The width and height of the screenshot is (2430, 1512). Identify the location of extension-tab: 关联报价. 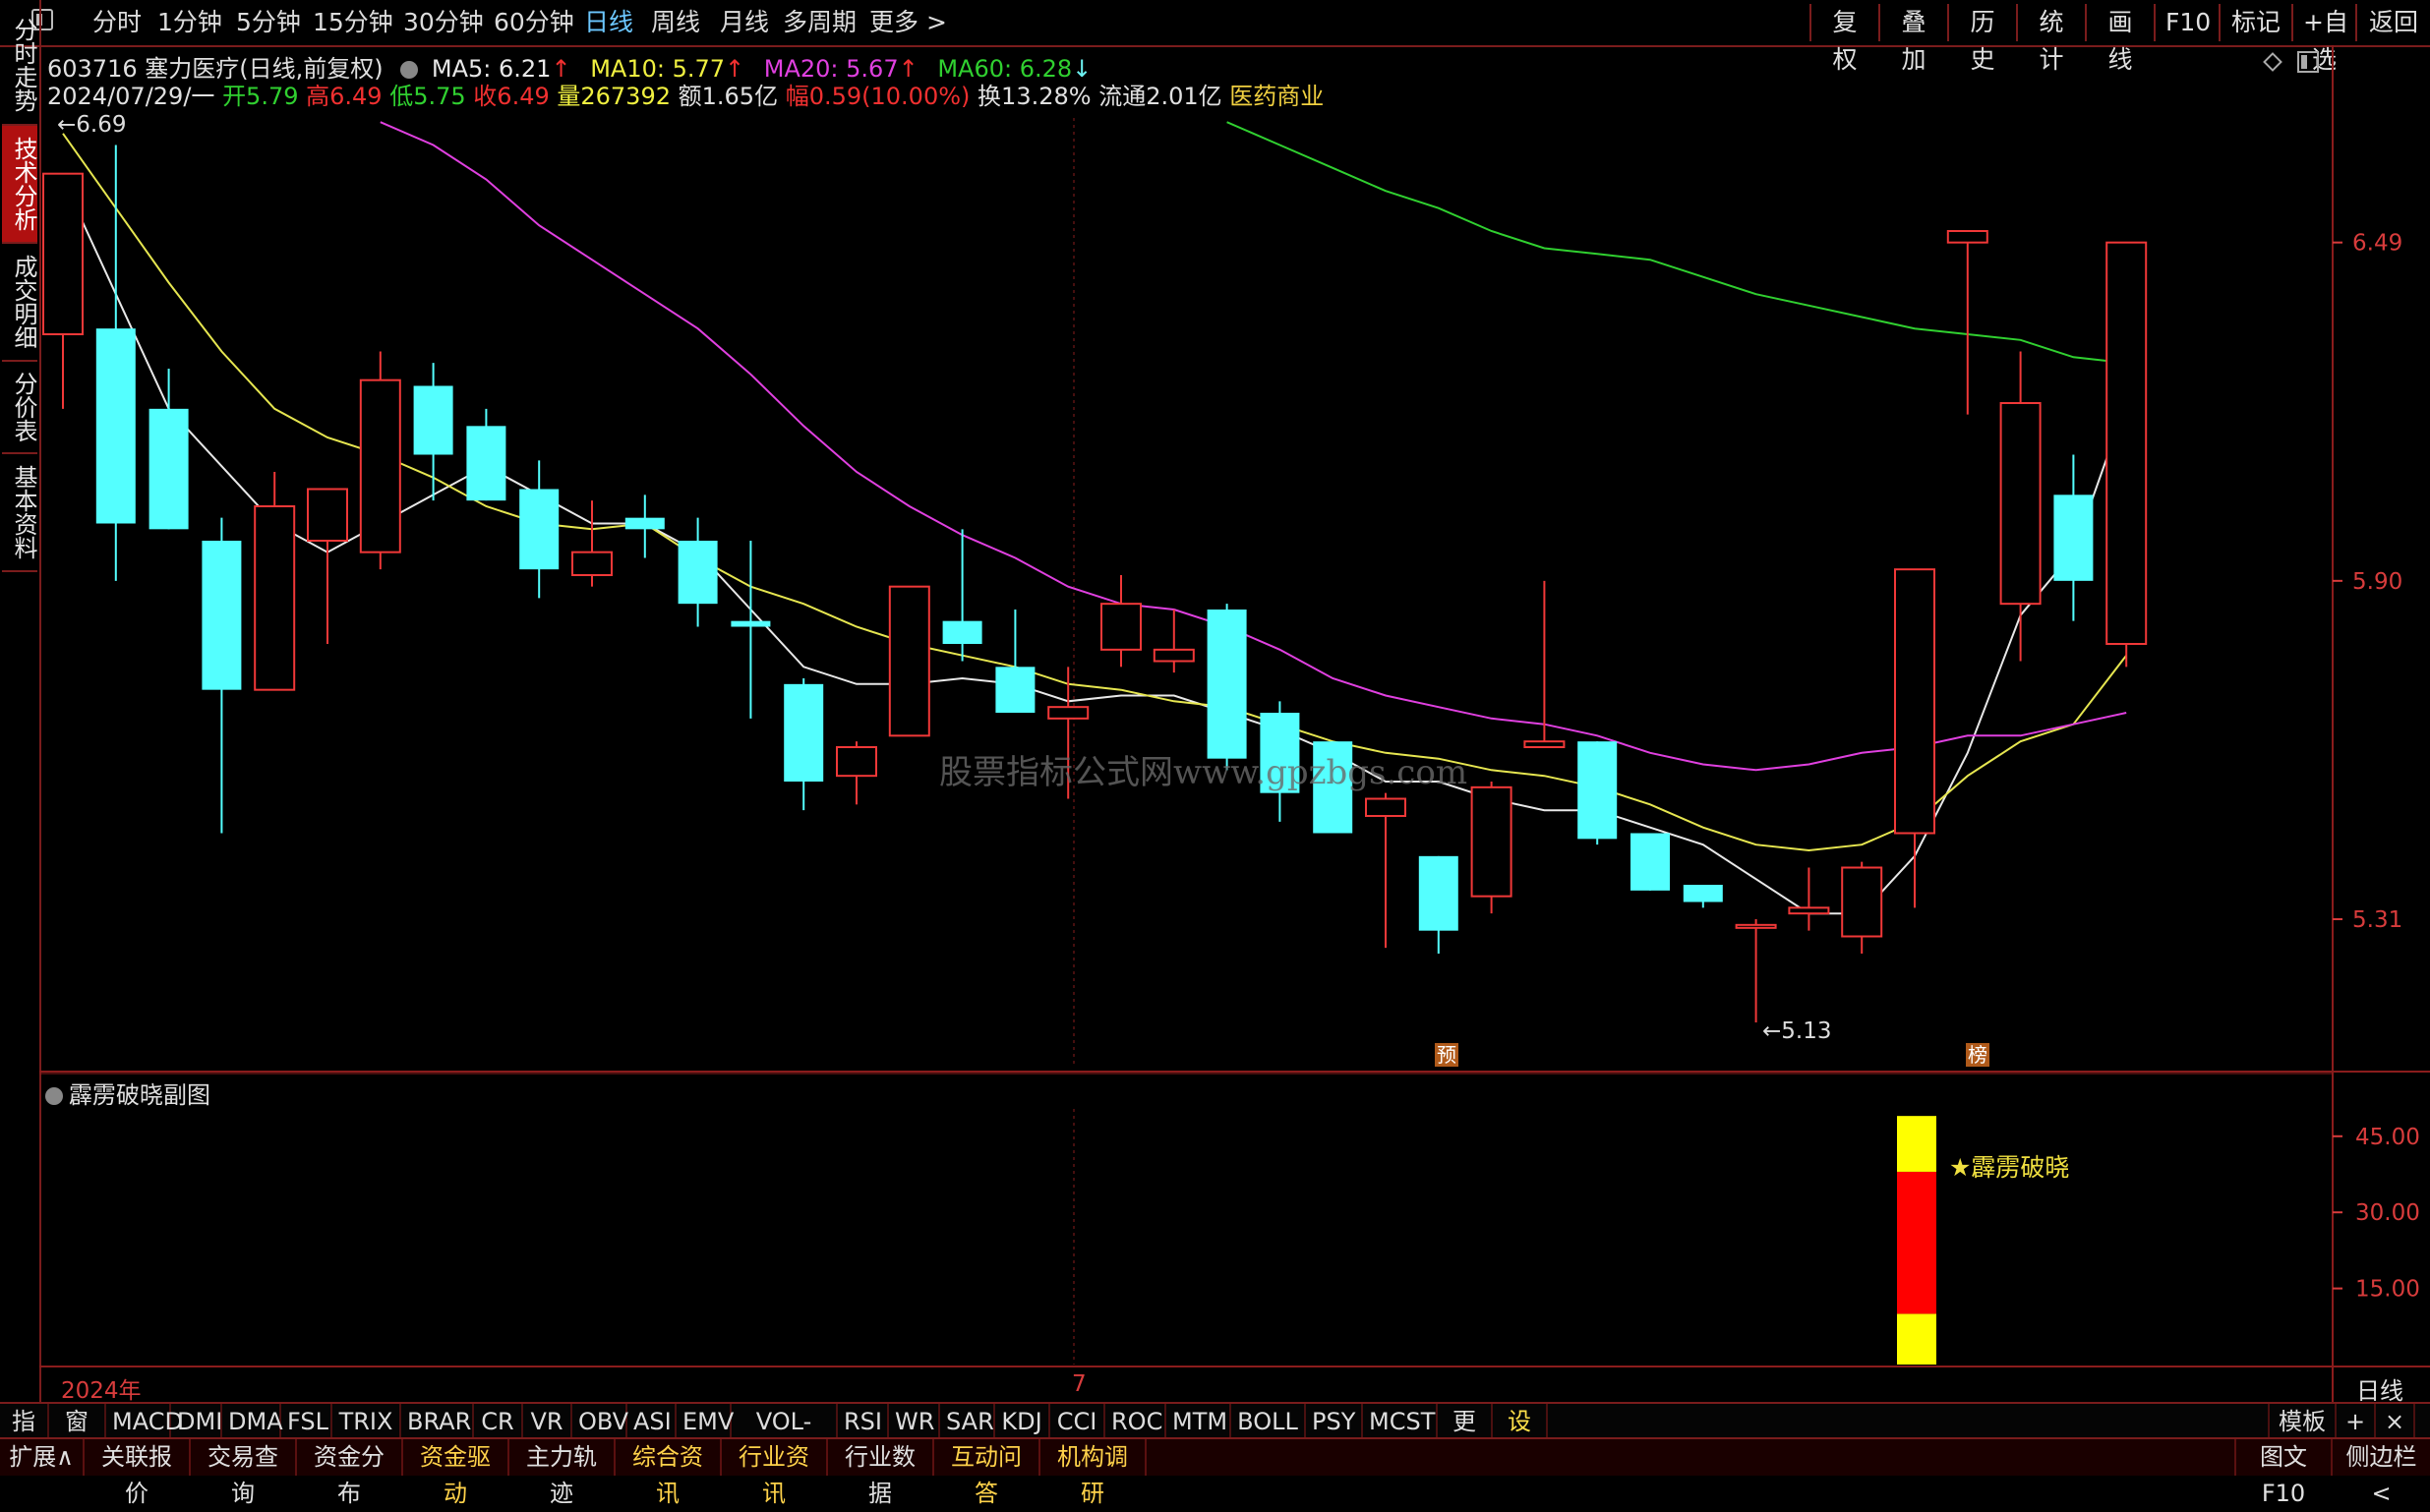
(138, 1473).